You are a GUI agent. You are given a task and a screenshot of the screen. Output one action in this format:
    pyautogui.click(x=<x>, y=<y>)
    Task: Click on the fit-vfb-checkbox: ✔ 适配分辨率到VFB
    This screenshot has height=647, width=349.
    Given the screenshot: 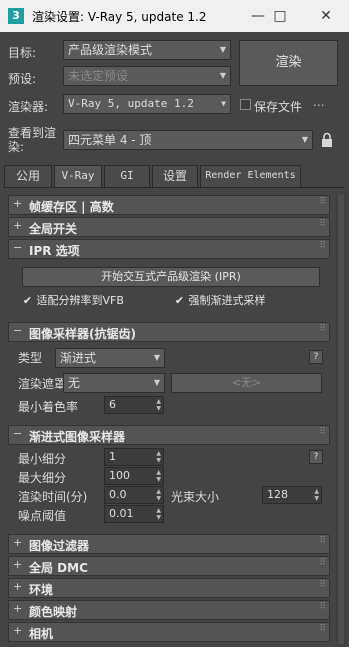 What is the action you would take?
    pyautogui.click(x=73, y=300)
    